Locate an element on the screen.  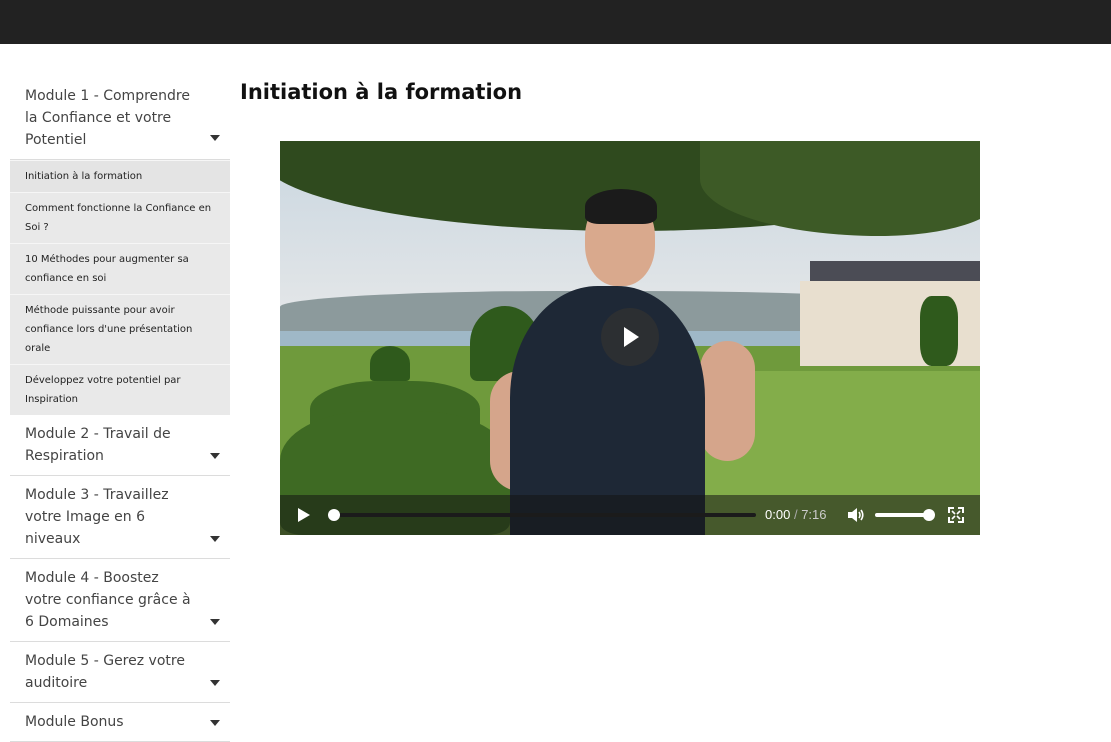
lesson-item-initiation: Initiation à la formation is located at coordinates (120, 176).